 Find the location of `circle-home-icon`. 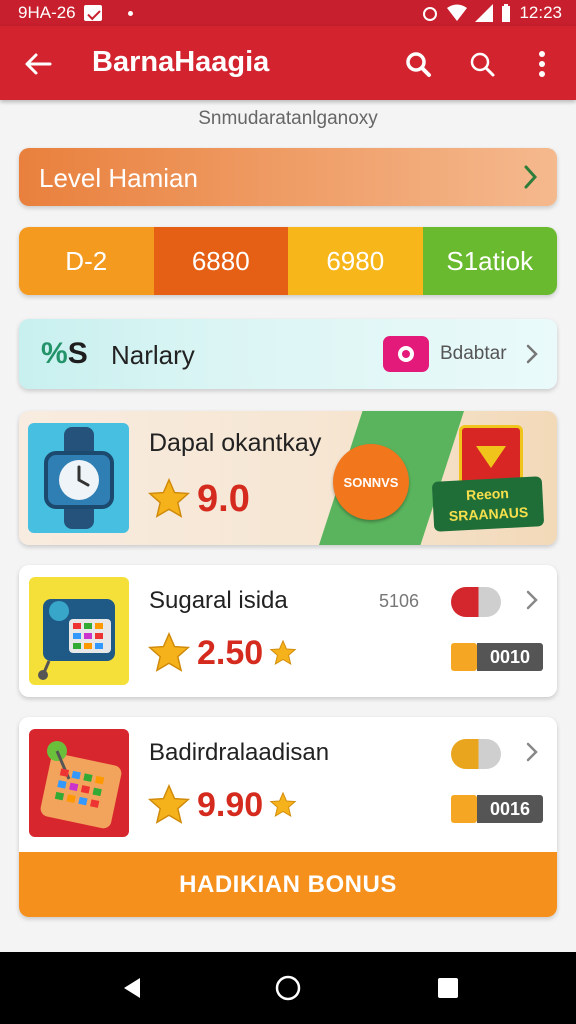

circle-home-icon is located at coordinates (288, 988).